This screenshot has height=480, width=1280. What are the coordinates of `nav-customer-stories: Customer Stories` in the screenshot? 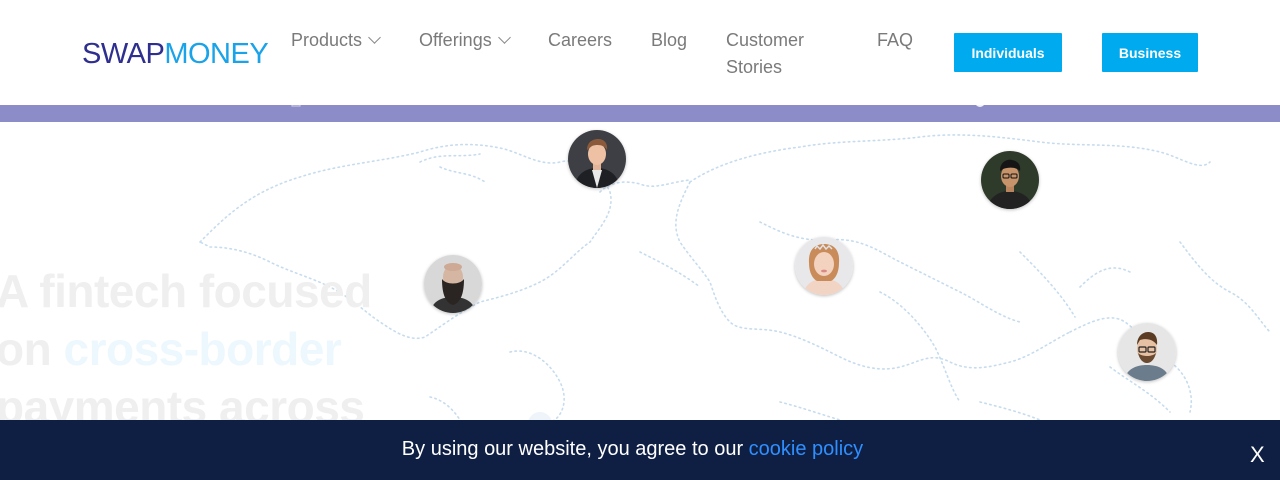 It's located at (776, 54).